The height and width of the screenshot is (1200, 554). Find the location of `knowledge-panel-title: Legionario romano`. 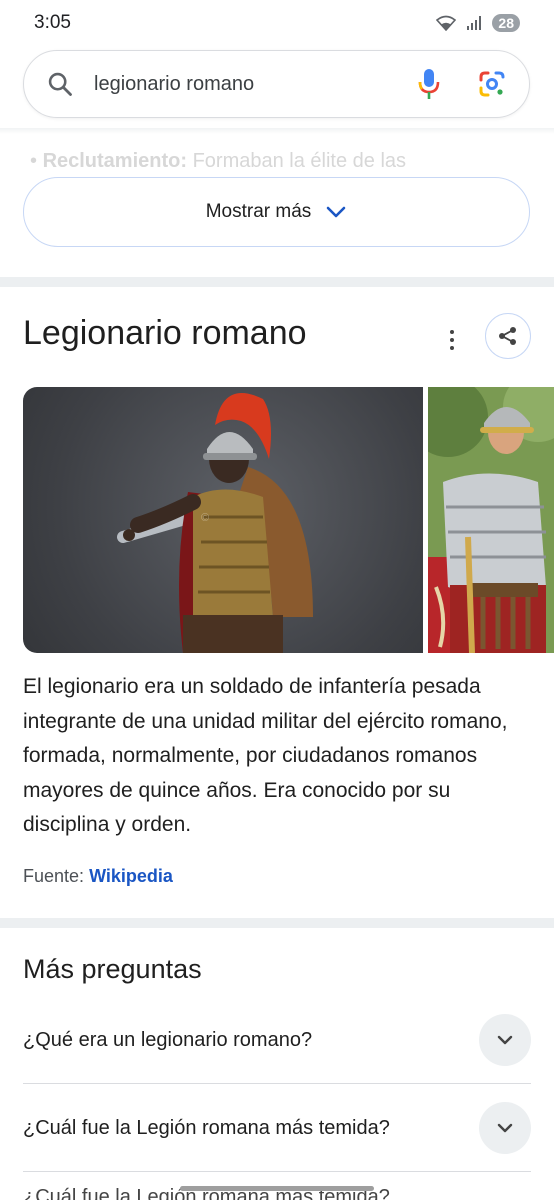

knowledge-panel-title: Legionario romano is located at coordinates (165, 333).